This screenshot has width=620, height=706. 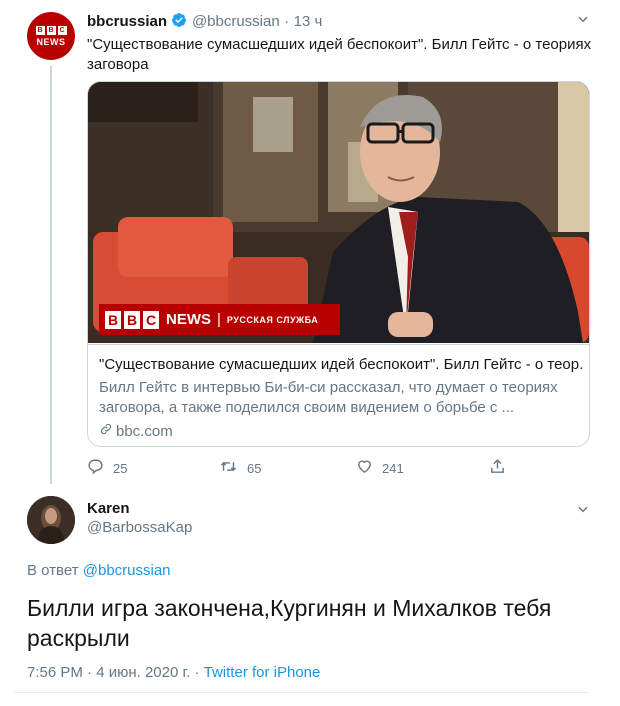 I want to click on link-icon, so click(x=106, y=432).